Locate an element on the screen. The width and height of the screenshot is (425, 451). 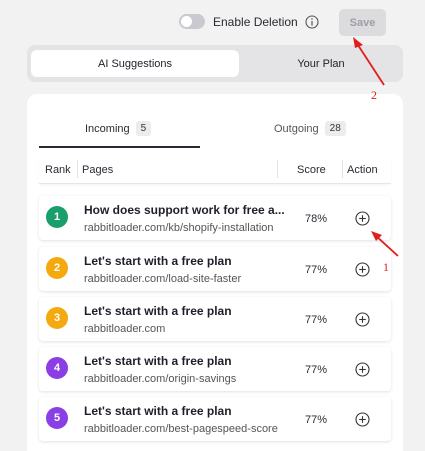
annotation-marker-2: 2 is located at coordinates (374, 95).